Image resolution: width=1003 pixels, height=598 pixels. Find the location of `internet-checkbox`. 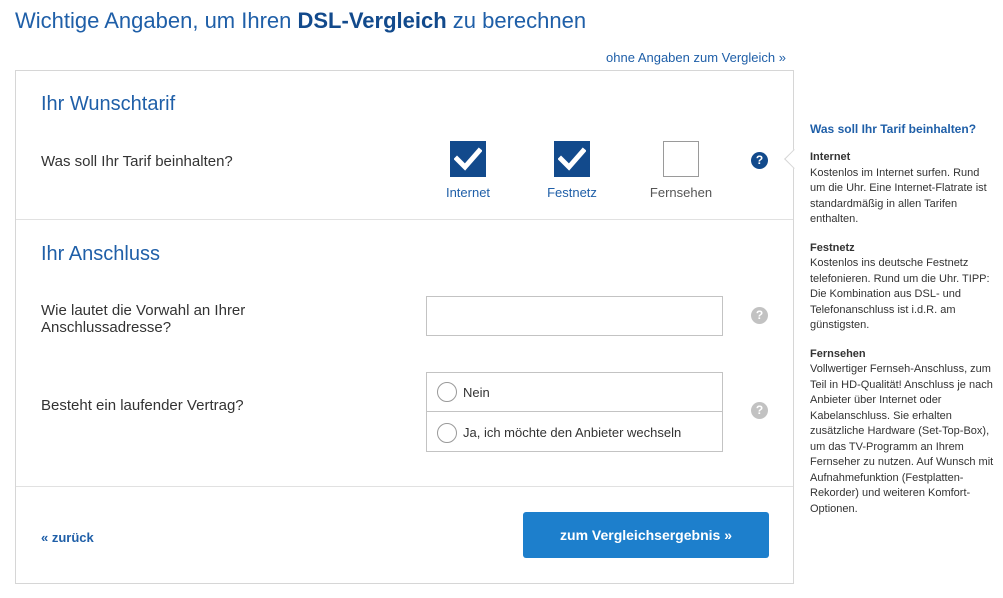

internet-checkbox is located at coordinates (468, 159).